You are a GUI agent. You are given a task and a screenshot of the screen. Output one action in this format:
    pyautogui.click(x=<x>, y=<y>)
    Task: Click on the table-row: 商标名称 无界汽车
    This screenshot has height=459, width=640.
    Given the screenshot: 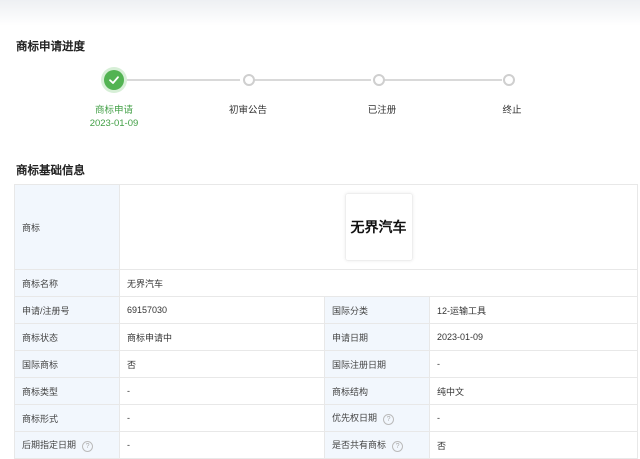 What is the action you would take?
    pyautogui.click(x=326, y=283)
    